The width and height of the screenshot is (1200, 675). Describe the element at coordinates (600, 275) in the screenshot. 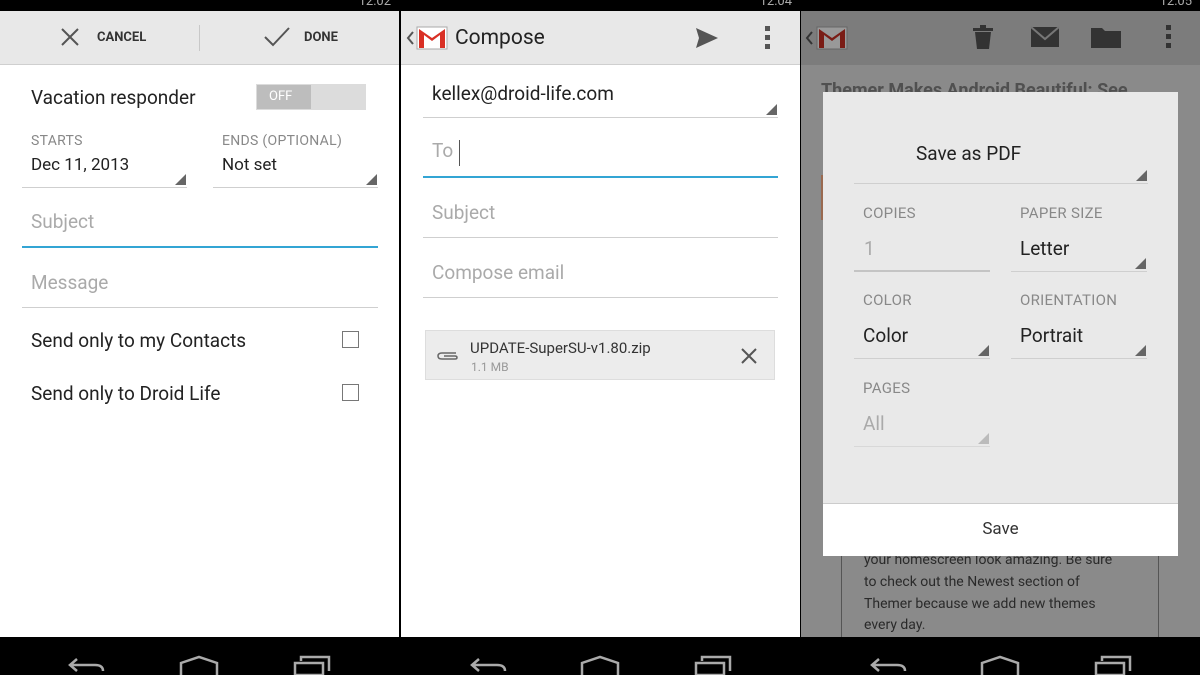

I see `body-input: Compose email` at that location.